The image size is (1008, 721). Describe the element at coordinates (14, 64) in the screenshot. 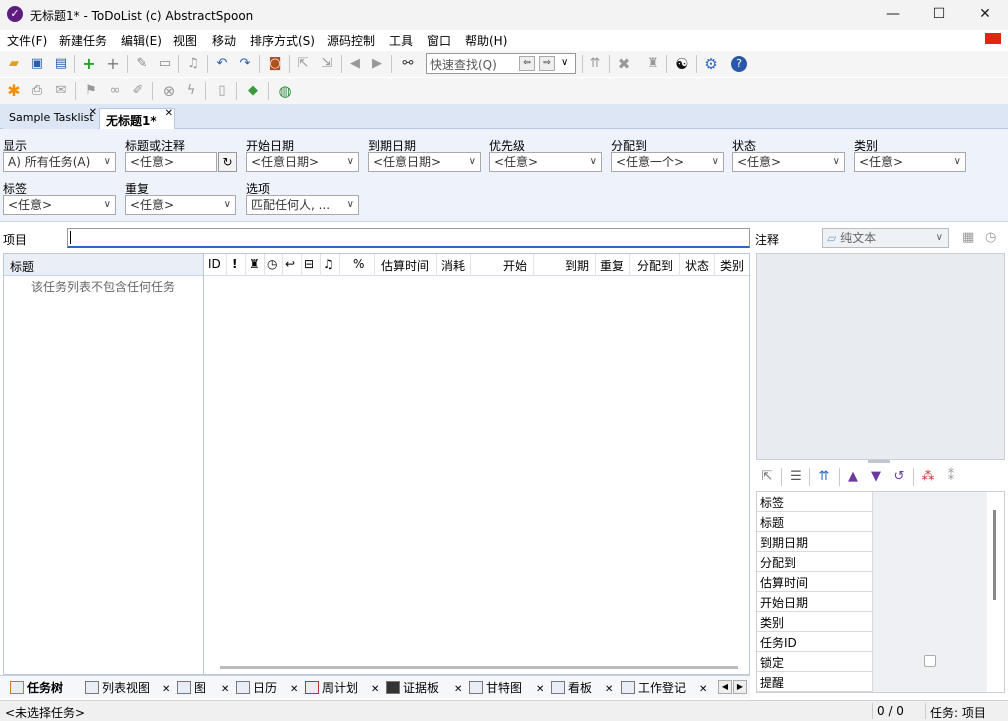

I see `open-folder-icon: ▰` at that location.